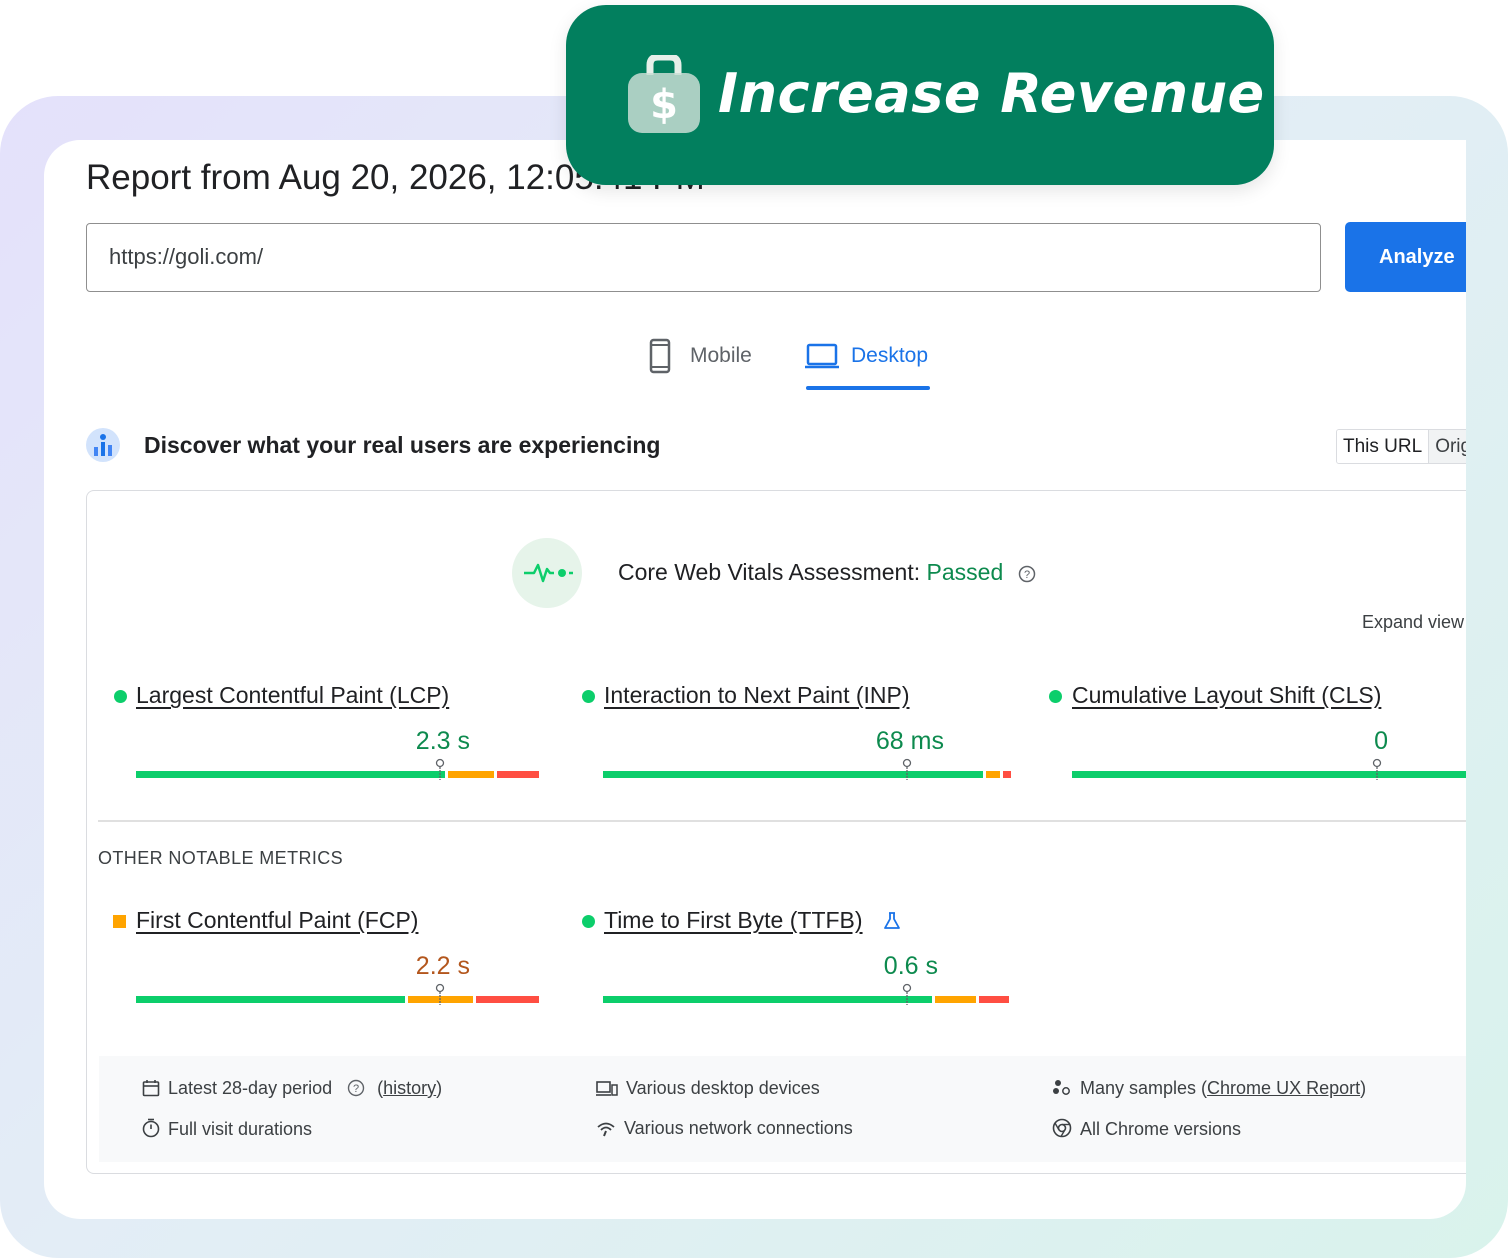 The image size is (1508, 1258). What do you see at coordinates (1061, 1087) in the screenshot?
I see `samples-dots-icon` at bounding box center [1061, 1087].